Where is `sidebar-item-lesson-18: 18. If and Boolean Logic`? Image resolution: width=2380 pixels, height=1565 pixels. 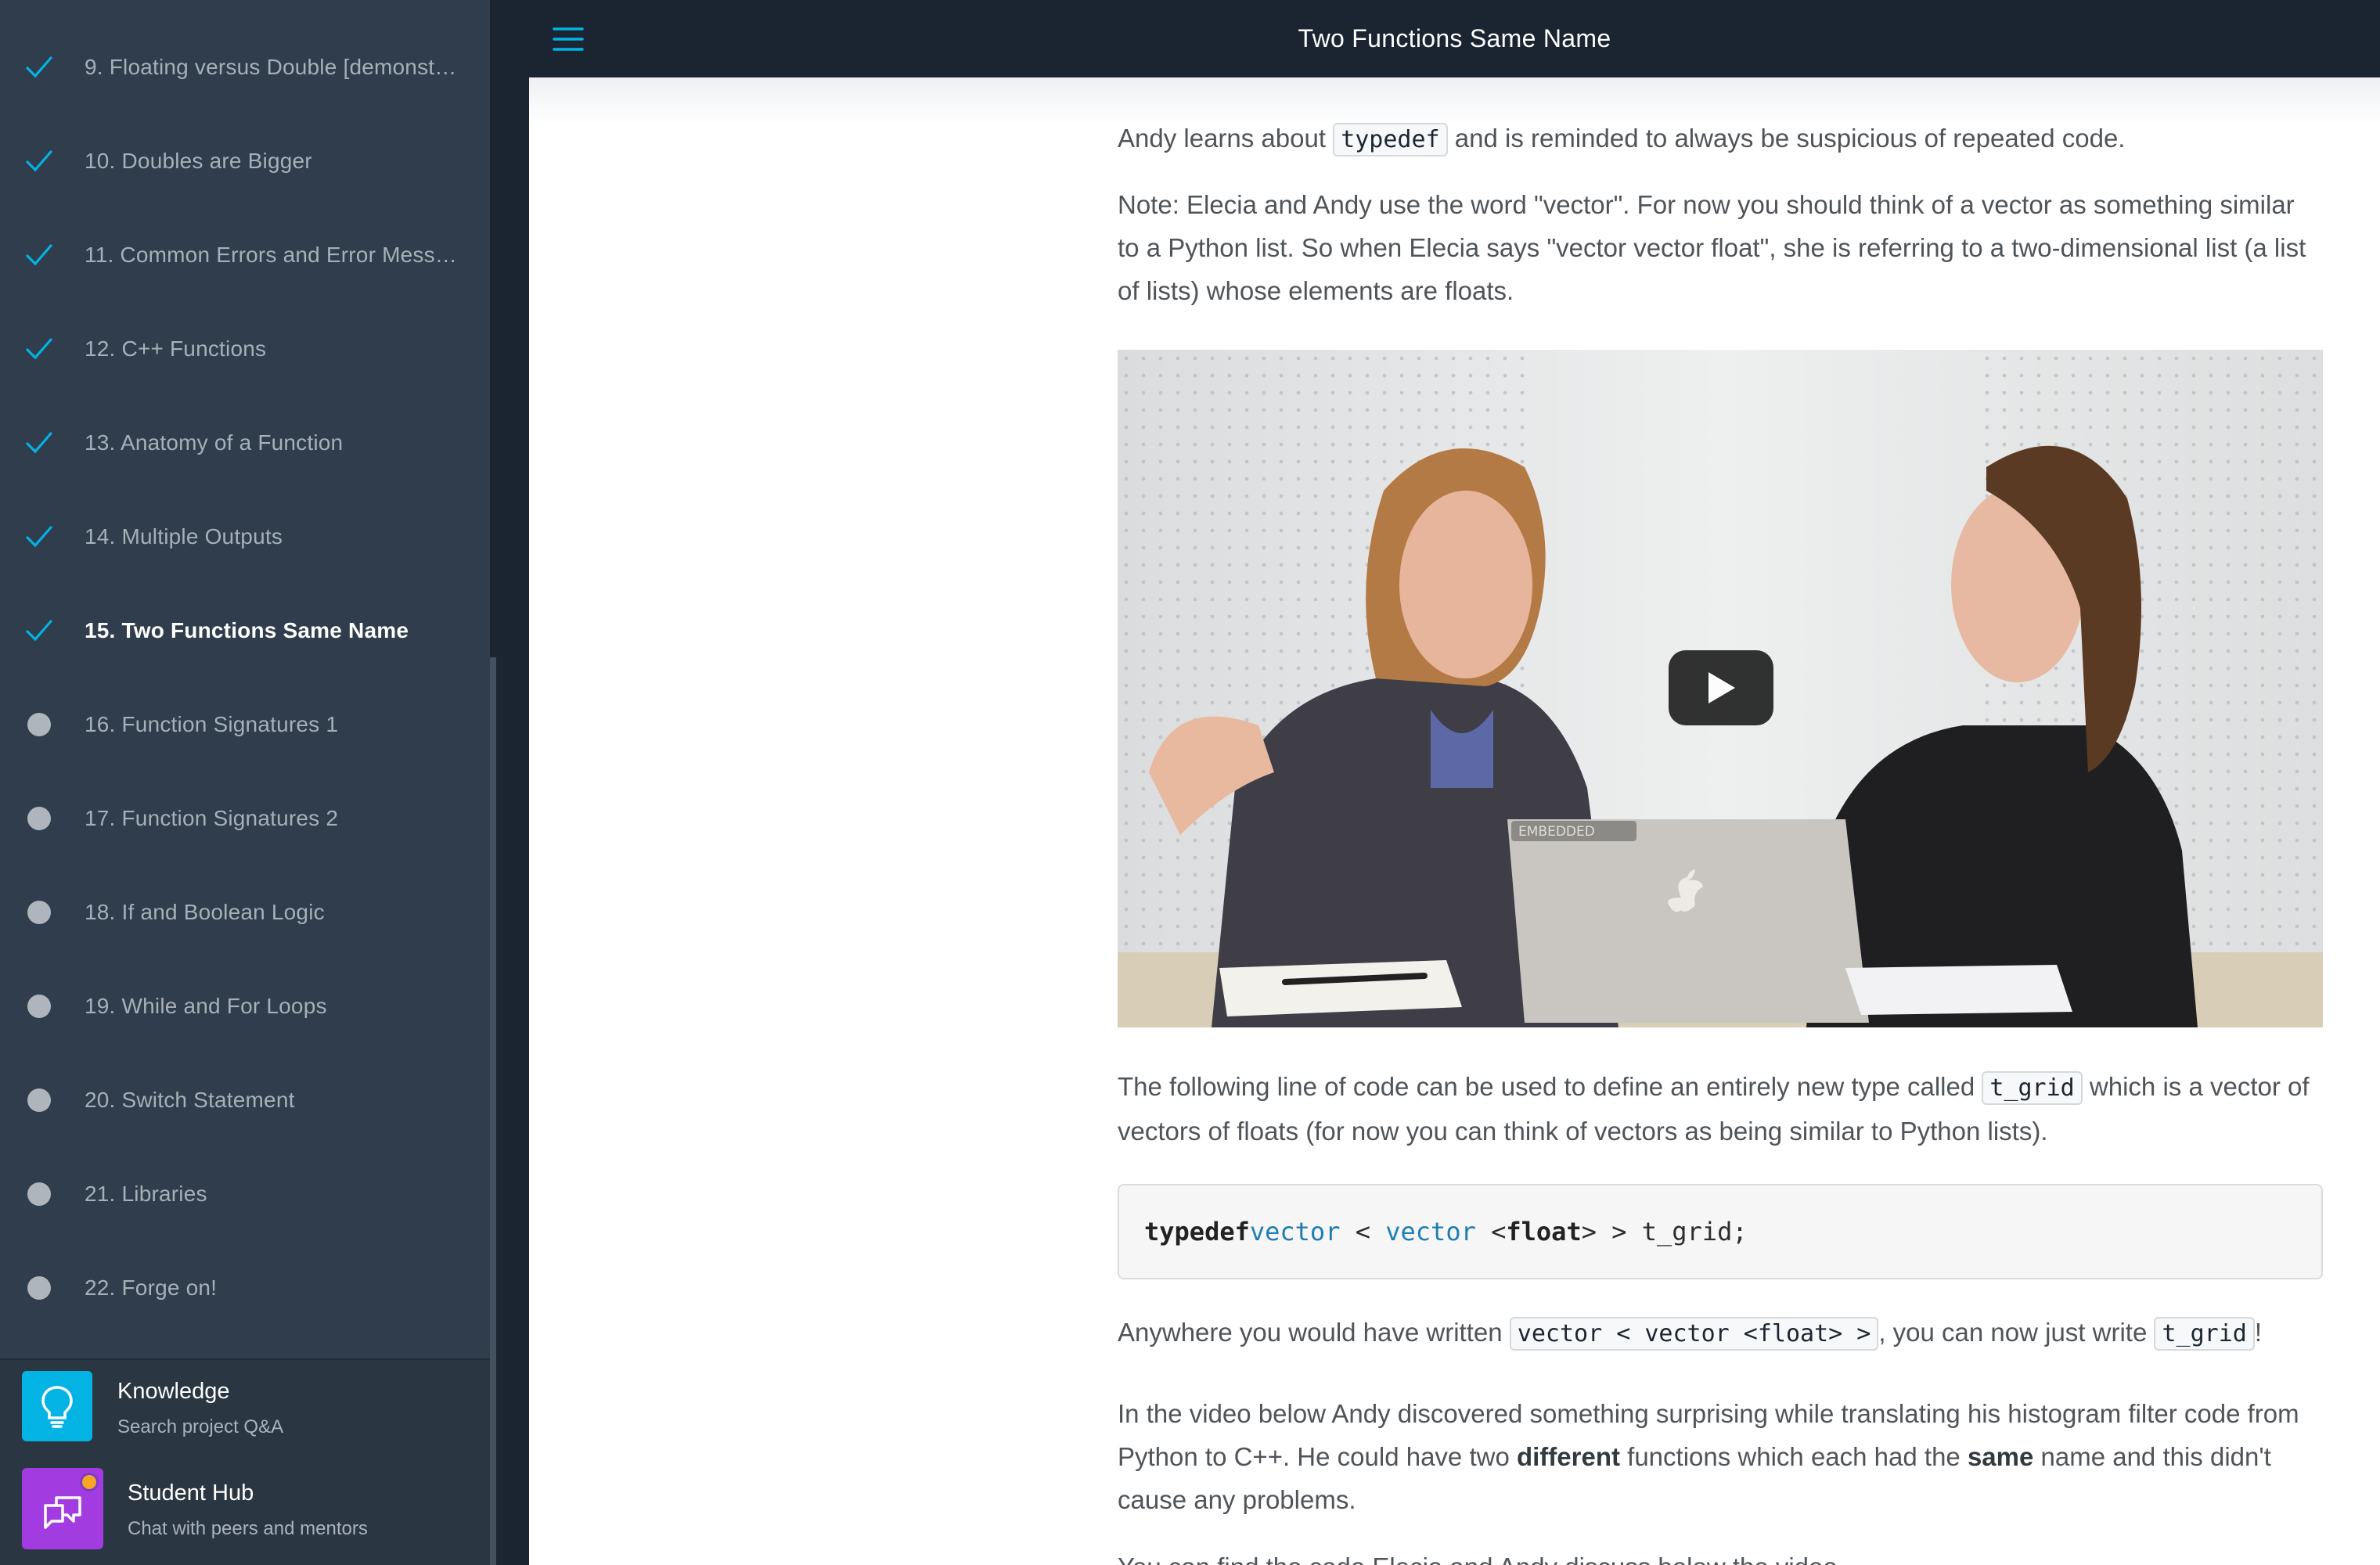 sidebar-item-lesson-18: 18. If and Boolean Logic is located at coordinates (245, 912).